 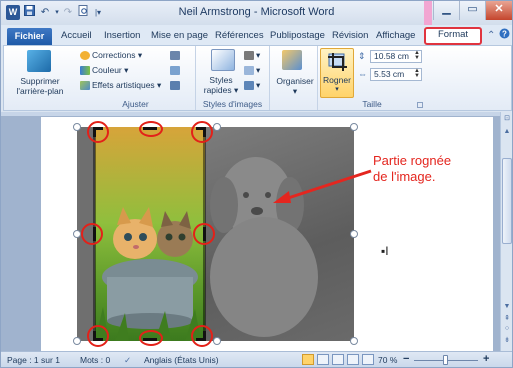 What do you see at coordinates (239, 36) in the screenshot?
I see `tab-references: Références` at bounding box center [239, 36].